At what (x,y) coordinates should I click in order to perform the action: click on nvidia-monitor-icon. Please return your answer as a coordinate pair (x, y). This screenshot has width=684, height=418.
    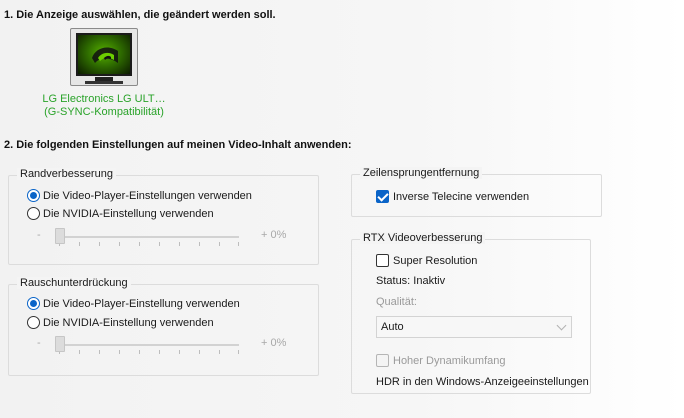
    Looking at the image, I should click on (104, 54).